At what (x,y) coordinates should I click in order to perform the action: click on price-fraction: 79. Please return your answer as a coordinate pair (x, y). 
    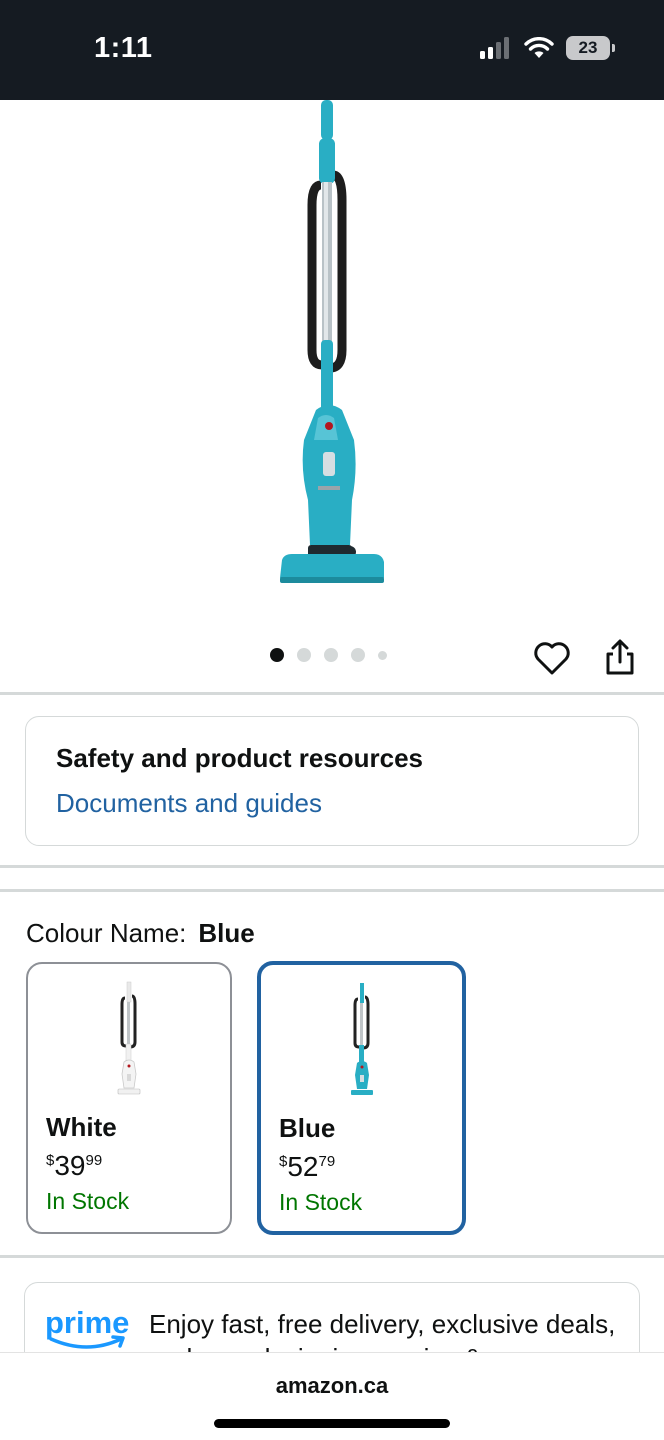
    Looking at the image, I should click on (327, 1161).